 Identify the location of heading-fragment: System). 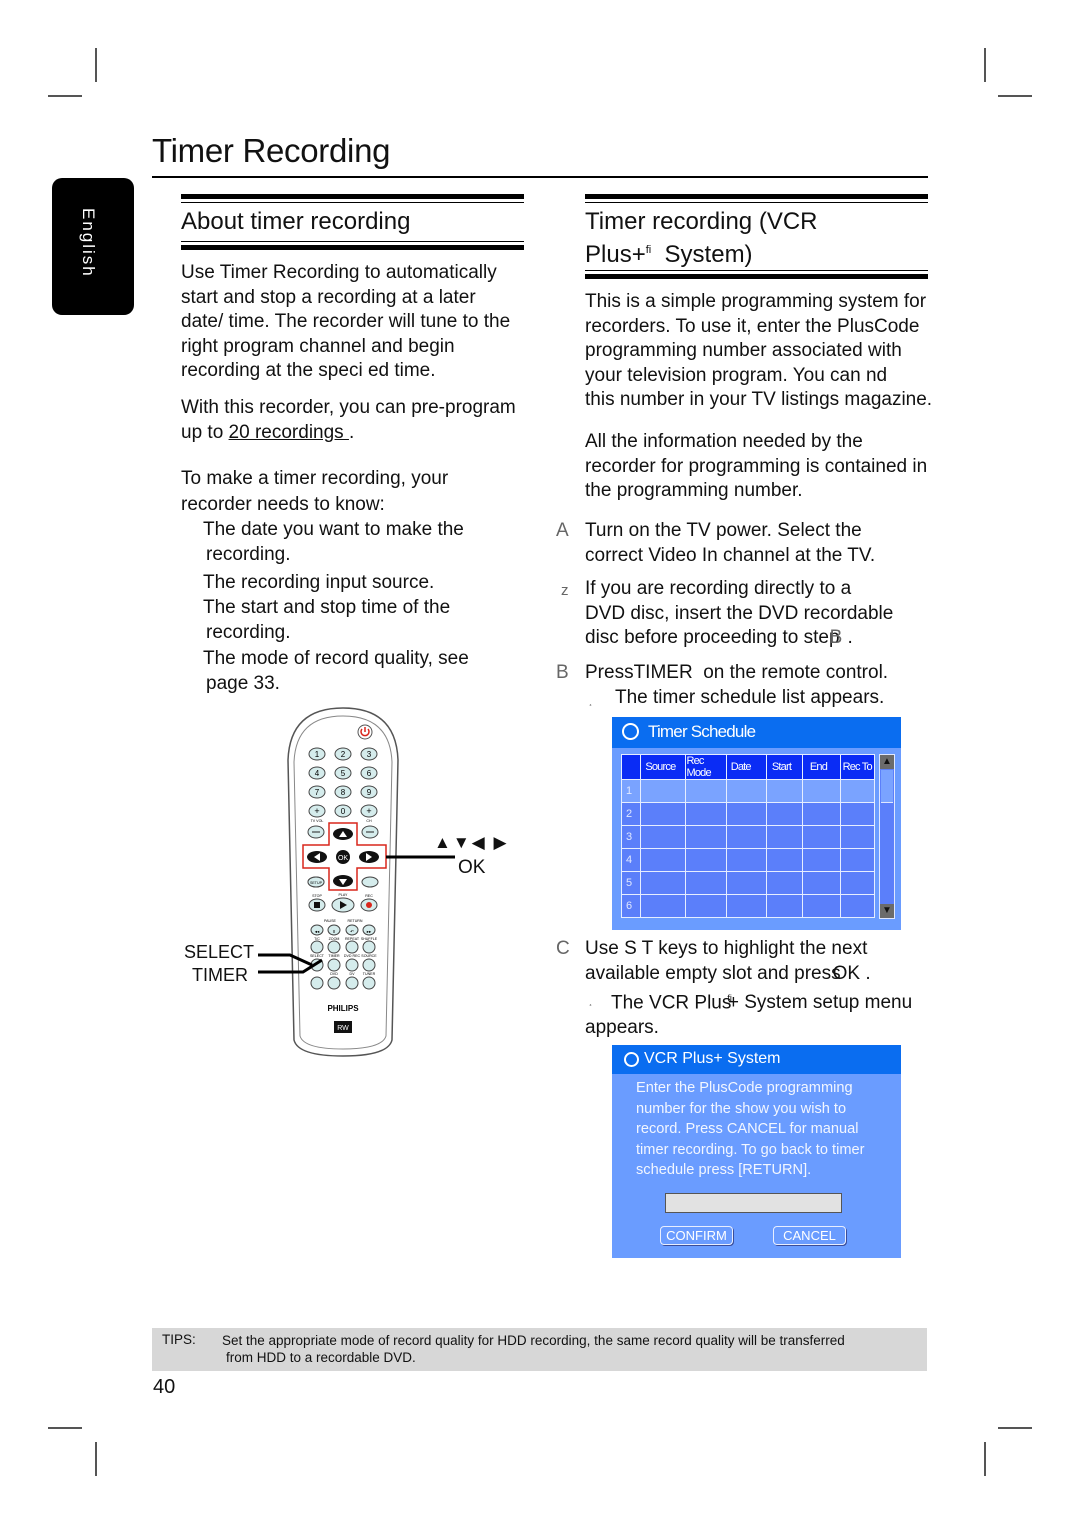
(702, 254).